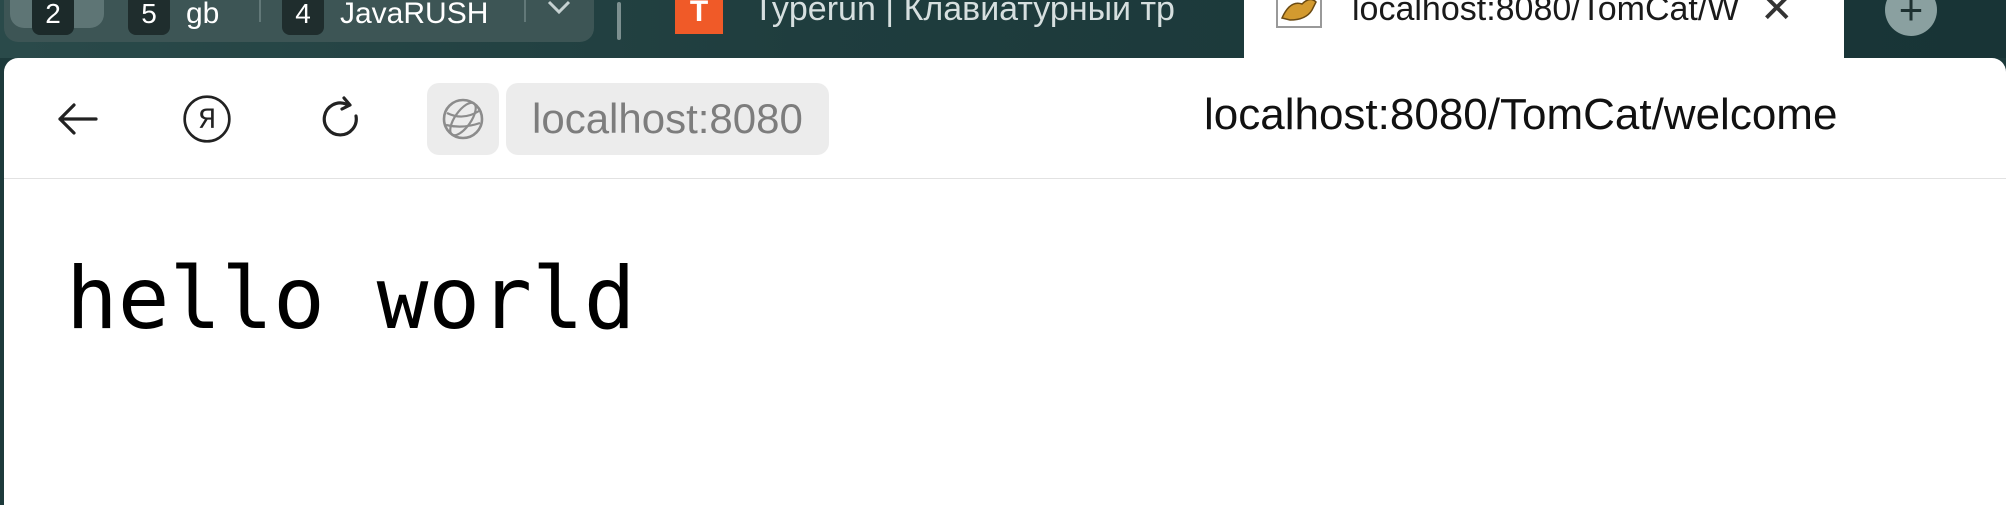 Image resolution: width=2006 pixels, height=505 pixels. I want to click on tab-group-badge: 2, so click(53, 17).